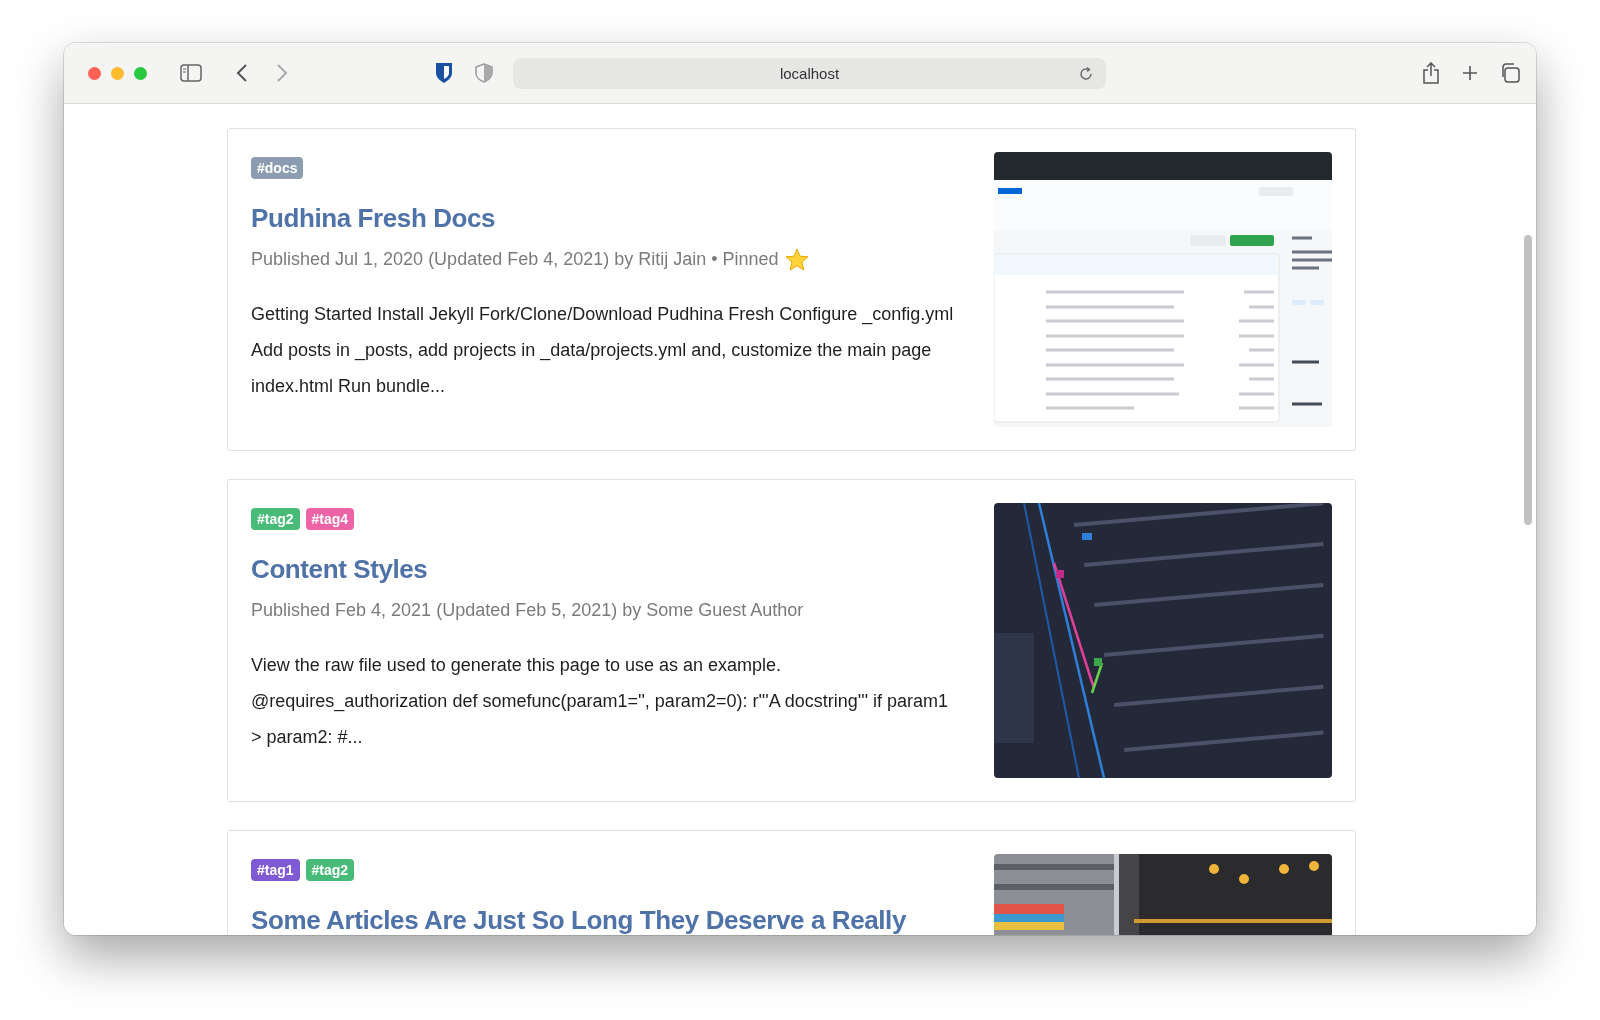  What do you see at coordinates (444, 73) in the screenshot?
I see `shield-icon` at bounding box center [444, 73].